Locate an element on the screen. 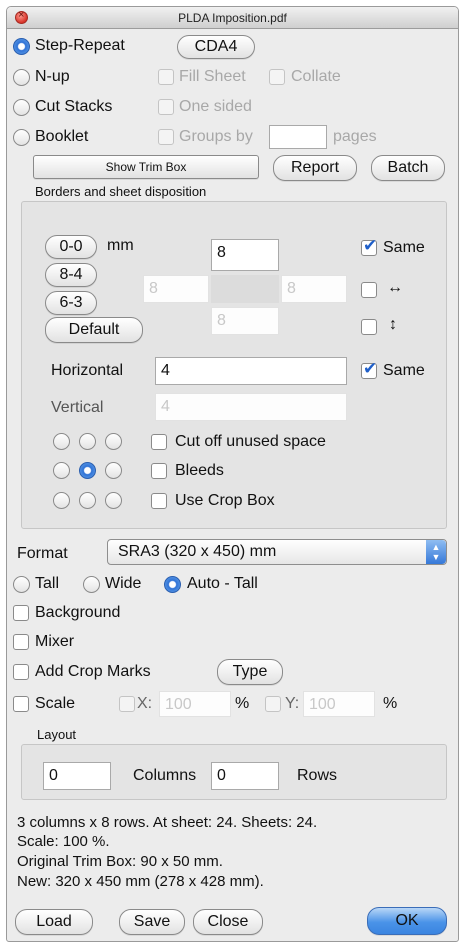 This screenshot has height=948, width=465. add-crop-marks-checkbox is located at coordinates (21, 672).